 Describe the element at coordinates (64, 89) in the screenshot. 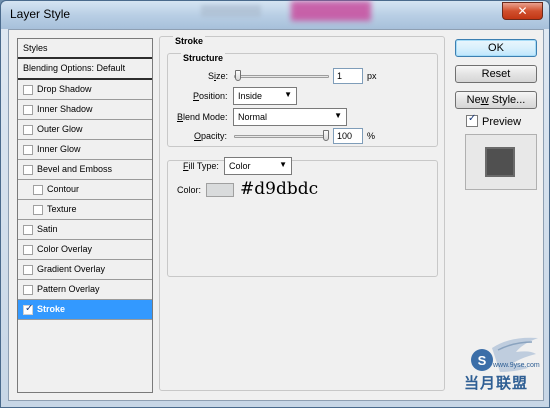

I see `style-item-label: Drop Shadow` at that location.